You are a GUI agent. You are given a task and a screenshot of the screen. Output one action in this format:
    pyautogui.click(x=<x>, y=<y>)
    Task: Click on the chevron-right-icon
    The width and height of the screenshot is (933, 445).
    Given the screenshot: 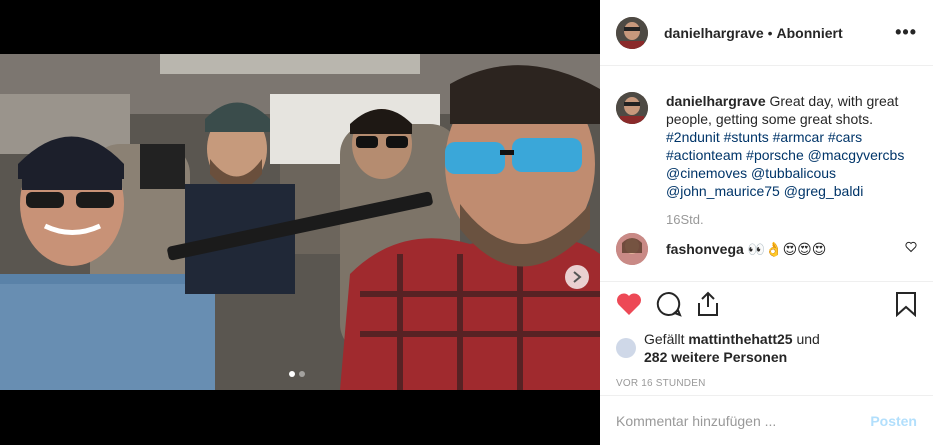 What is the action you would take?
    pyautogui.click(x=577, y=277)
    